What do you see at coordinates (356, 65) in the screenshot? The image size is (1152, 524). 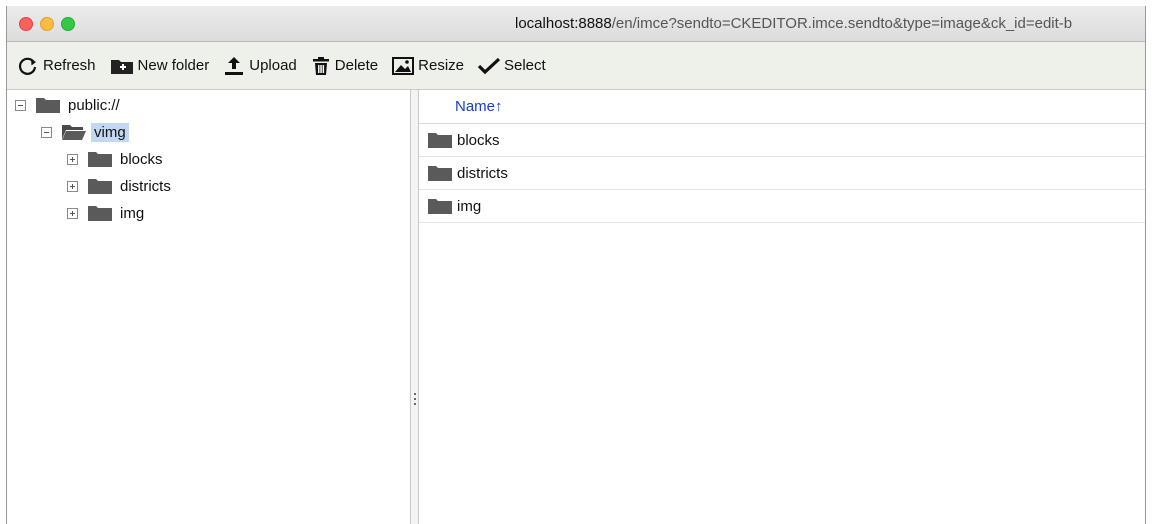 I see `delete-label: Delete` at bounding box center [356, 65].